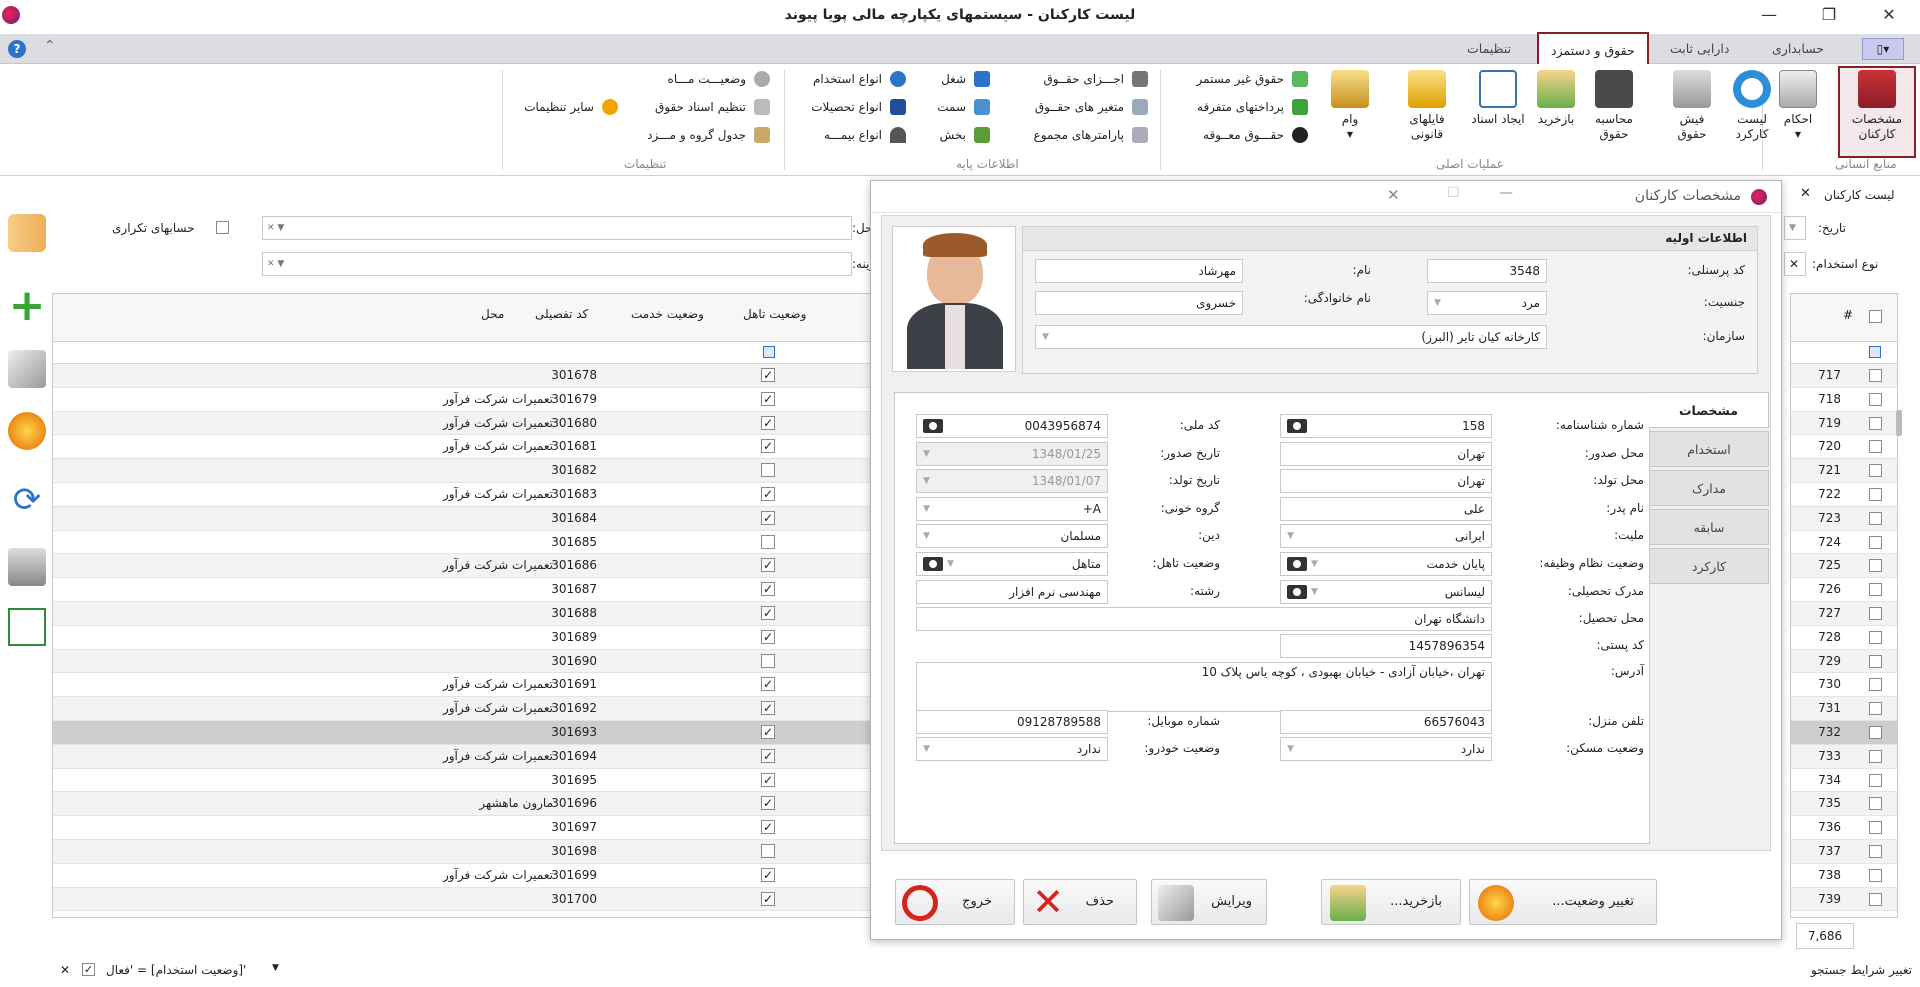  I want to click on dialog-minimize-button: —, so click(1506, 193).